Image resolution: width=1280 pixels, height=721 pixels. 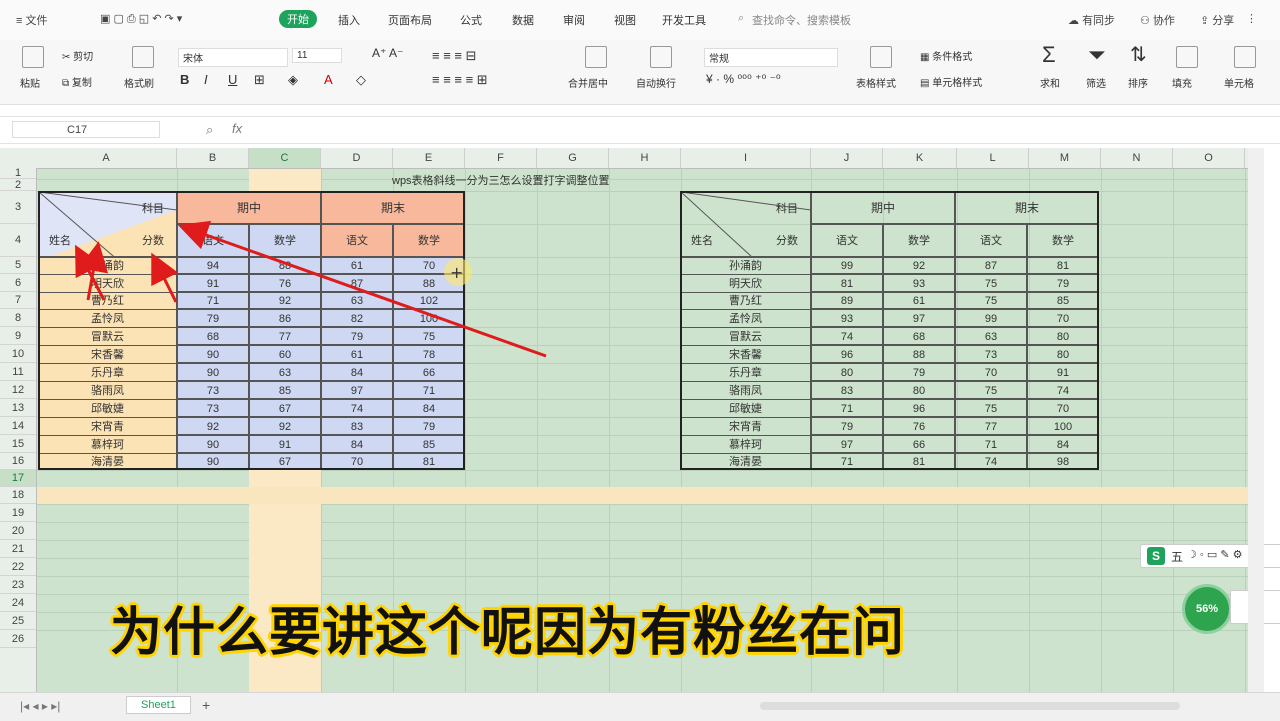 What do you see at coordinates (1207, 609) in the screenshot?
I see `performance-ball: 56%` at bounding box center [1207, 609].